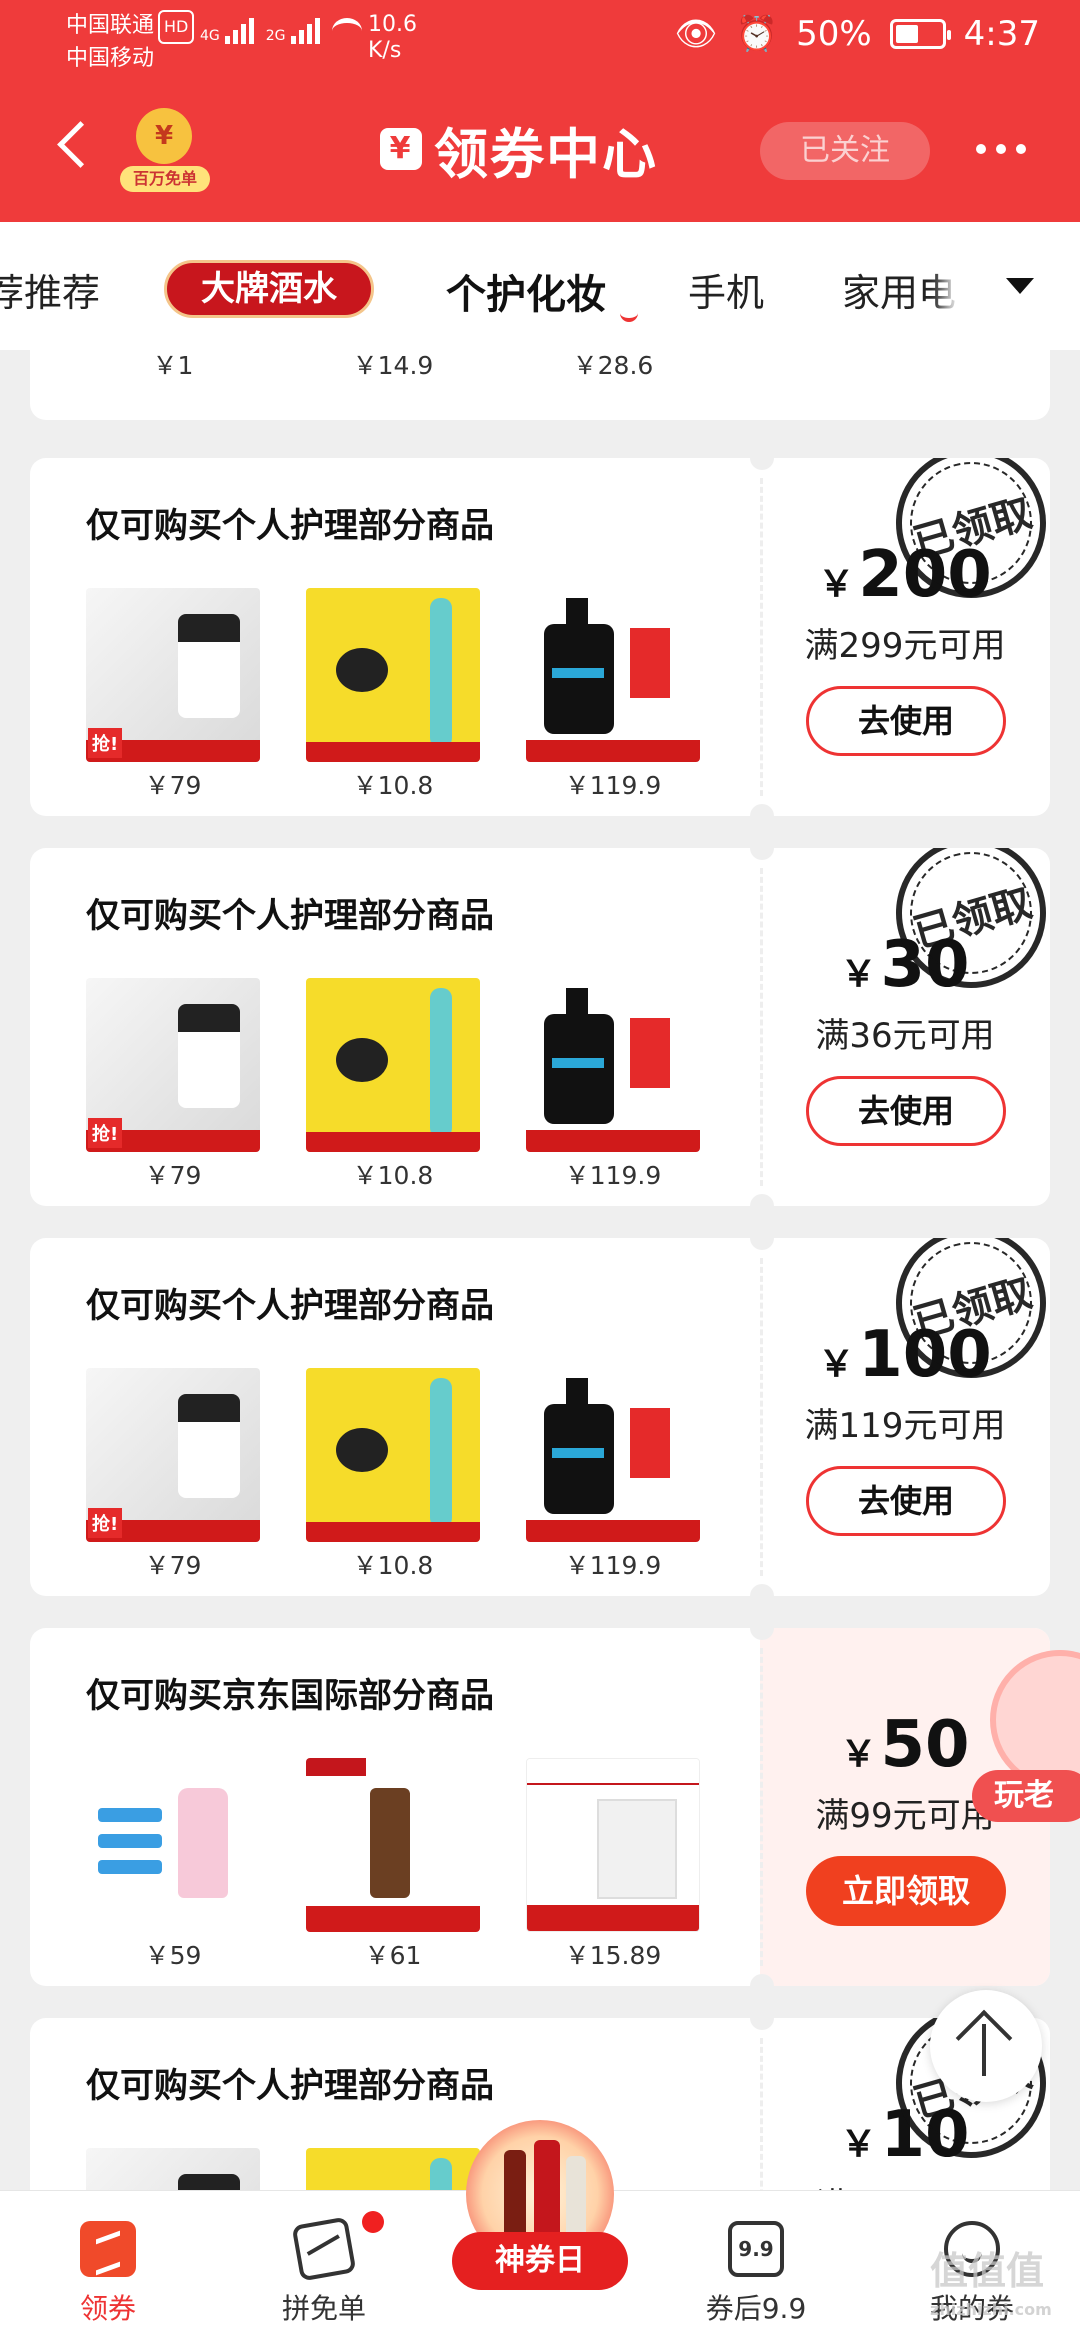 This screenshot has width=1080, height=2340. I want to click on product-price: ￥14.9, so click(393, 365).